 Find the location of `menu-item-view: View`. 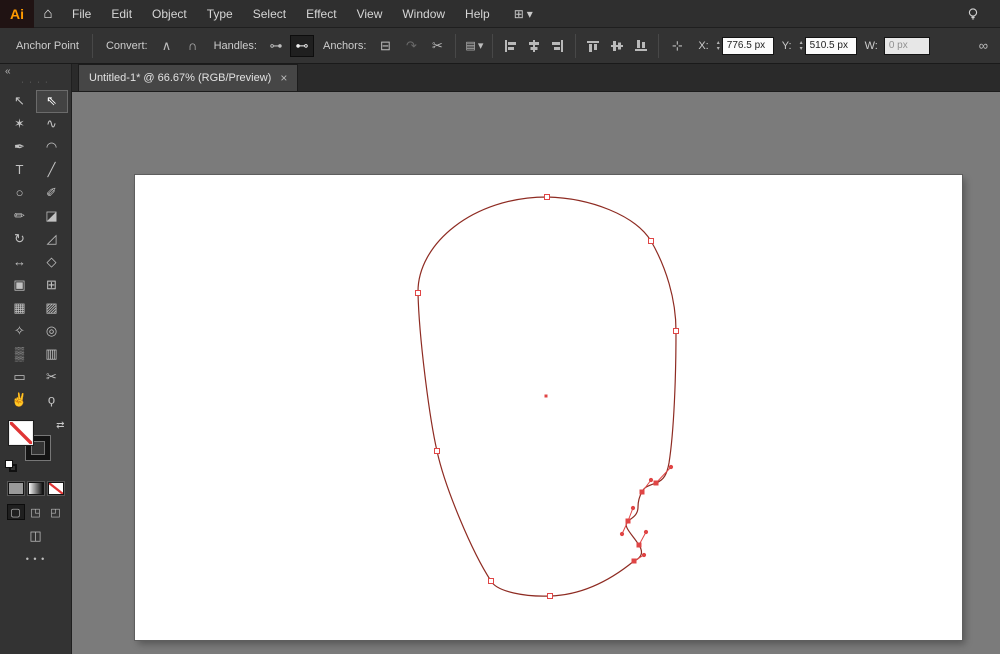

menu-item-view: View is located at coordinates (370, 14).